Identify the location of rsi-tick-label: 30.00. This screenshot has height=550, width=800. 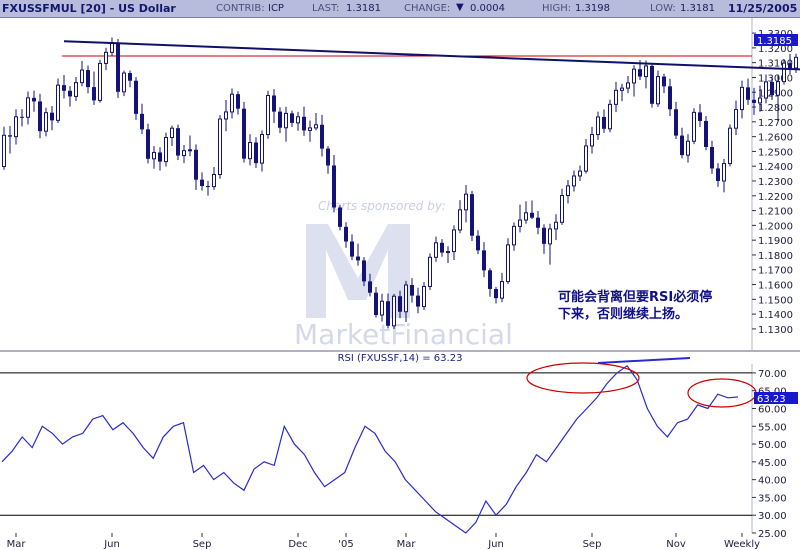
(772, 516).